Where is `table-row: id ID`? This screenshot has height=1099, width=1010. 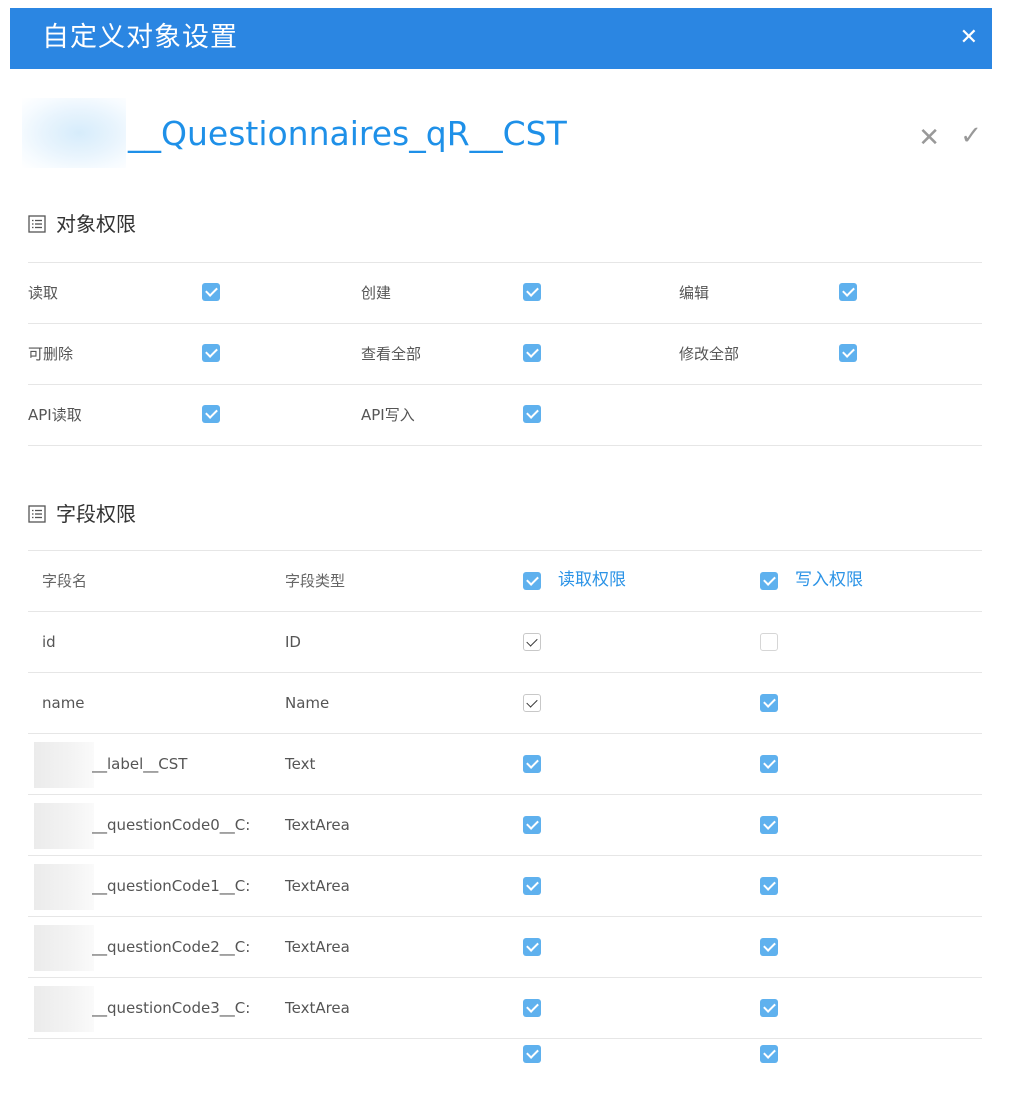
table-row: id ID is located at coordinates (505, 642).